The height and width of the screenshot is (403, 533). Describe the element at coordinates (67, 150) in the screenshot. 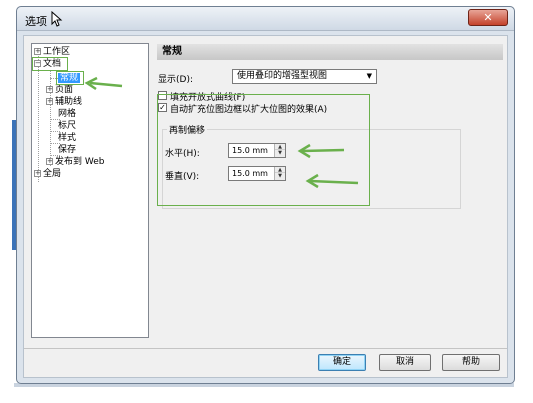

I see `tree-item-save: 保存` at that location.